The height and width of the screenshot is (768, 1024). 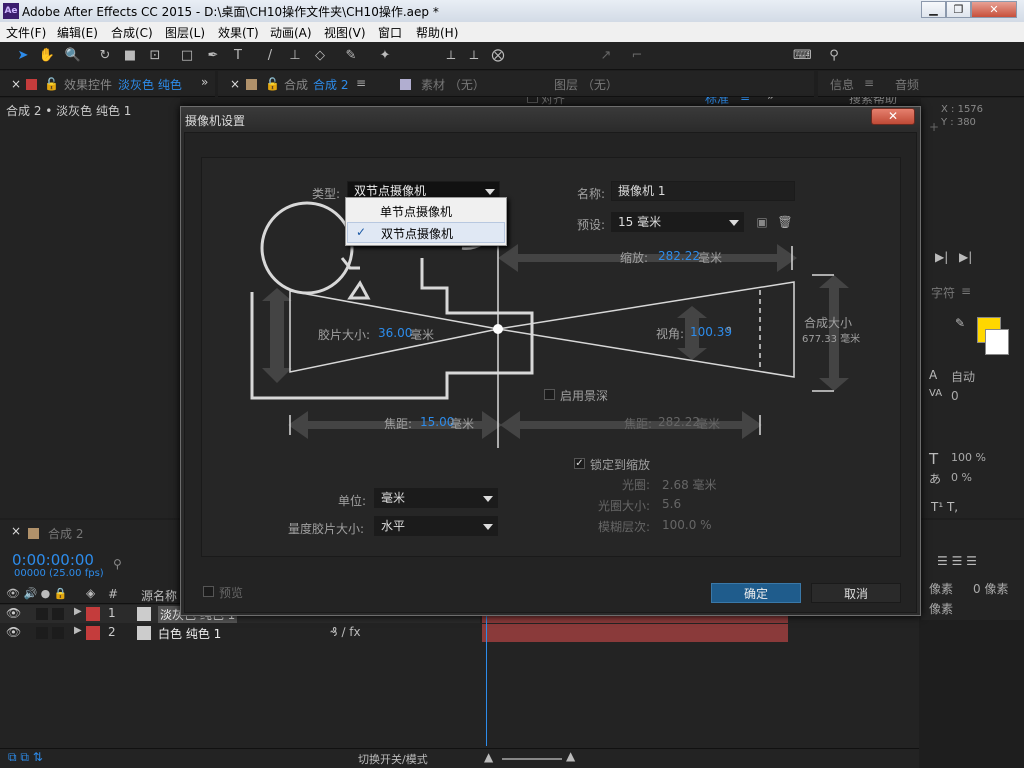 What do you see at coordinates (235, 84) in the screenshot?
I see `close-comp-tab-icon: ×` at bounding box center [235, 84].